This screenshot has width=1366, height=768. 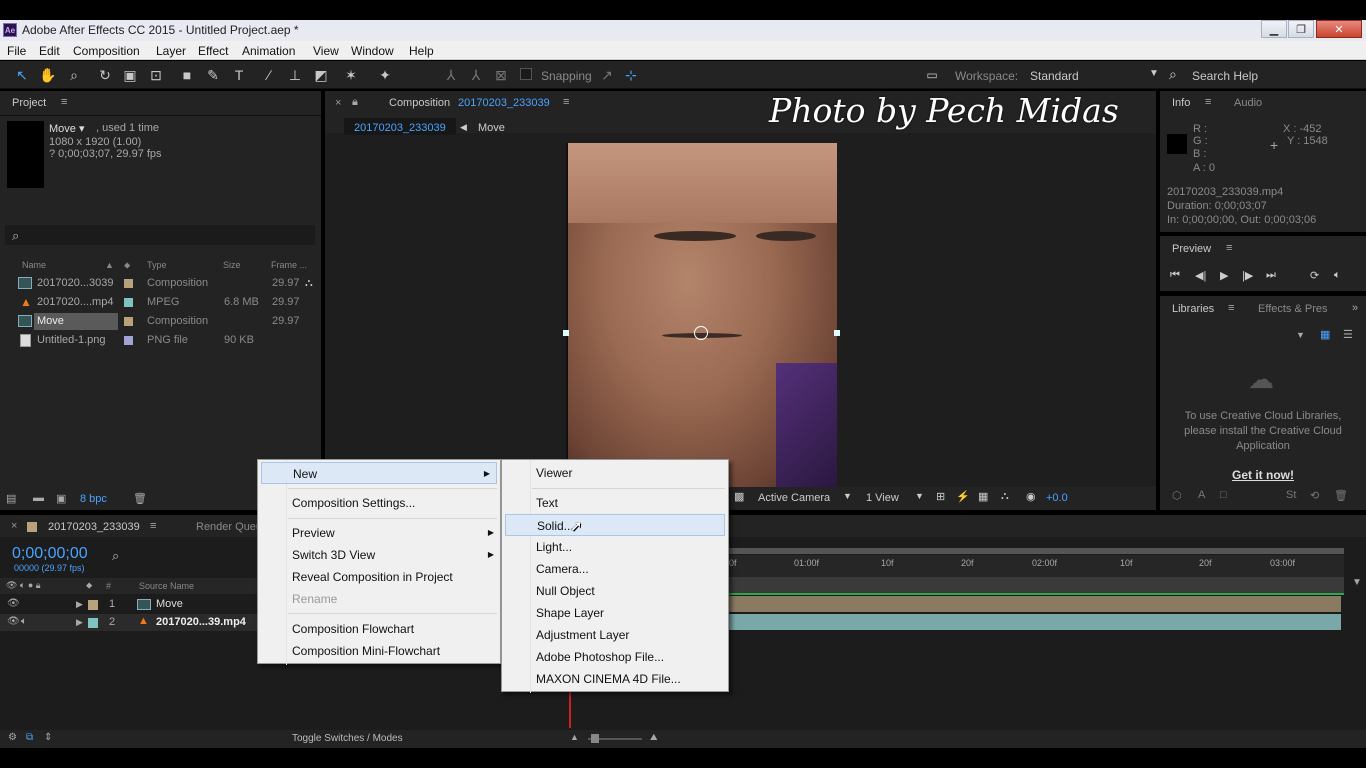 I want to click on search-help-input: Search Help, so click(x=1225, y=76).